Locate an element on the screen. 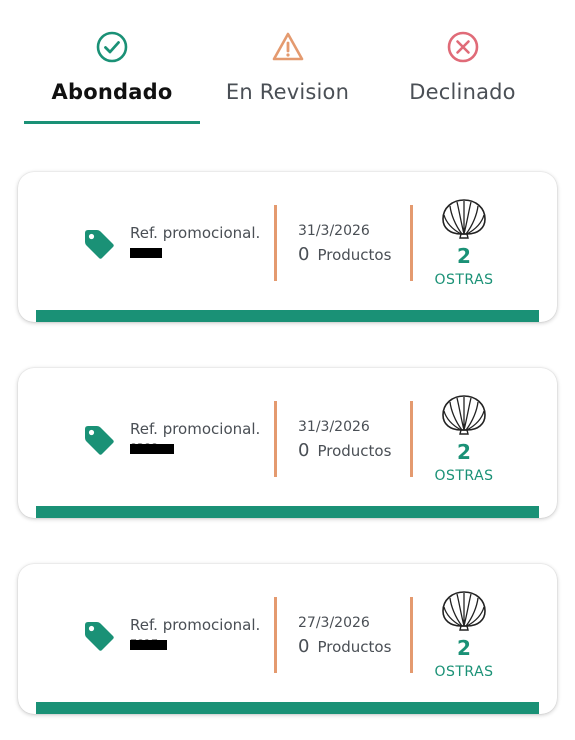 This screenshot has height=740, width=575. tab-declinado: Declinado is located at coordinates (462, 62).